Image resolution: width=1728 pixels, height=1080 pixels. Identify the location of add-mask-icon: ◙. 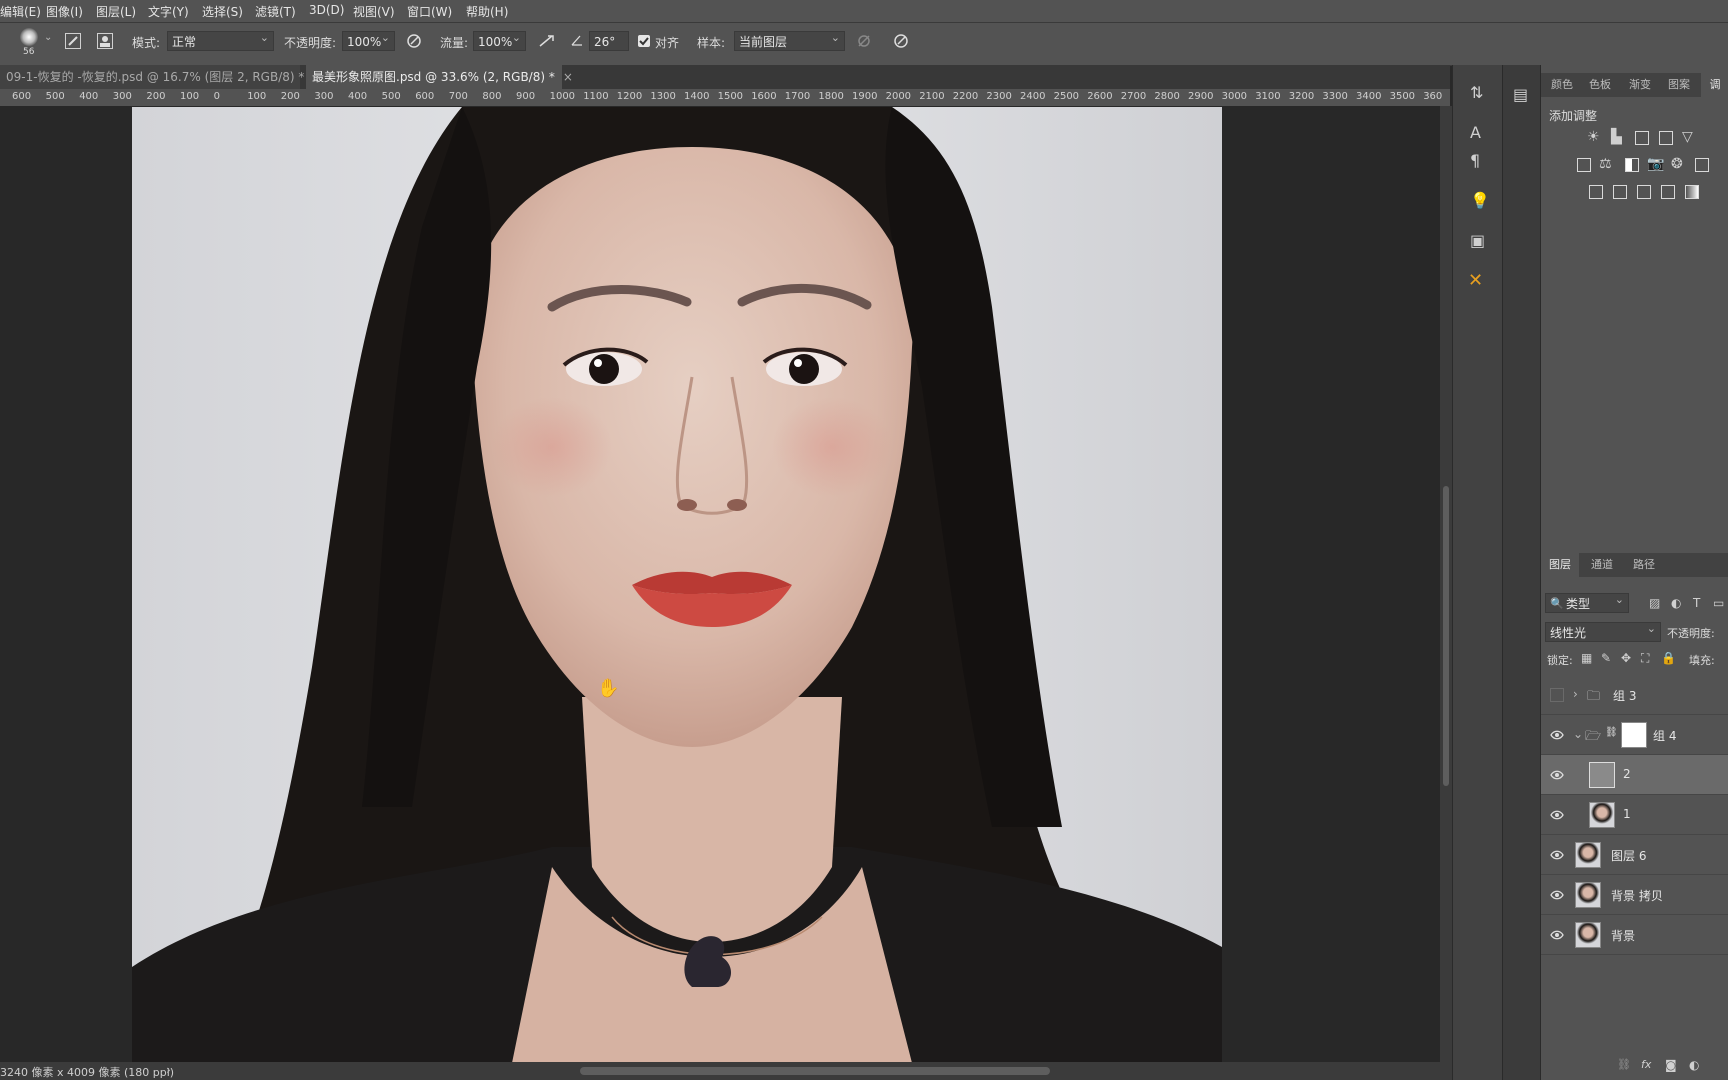
(1671, 1065).